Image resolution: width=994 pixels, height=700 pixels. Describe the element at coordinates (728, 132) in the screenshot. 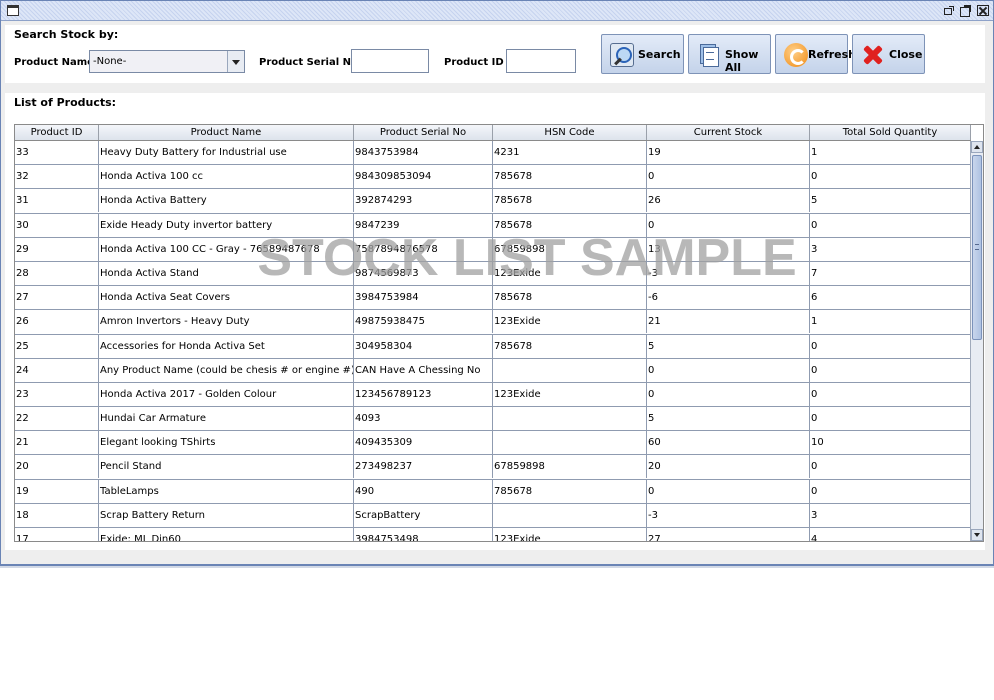

I see `header-col-current-stock: Current Stock` at that location.